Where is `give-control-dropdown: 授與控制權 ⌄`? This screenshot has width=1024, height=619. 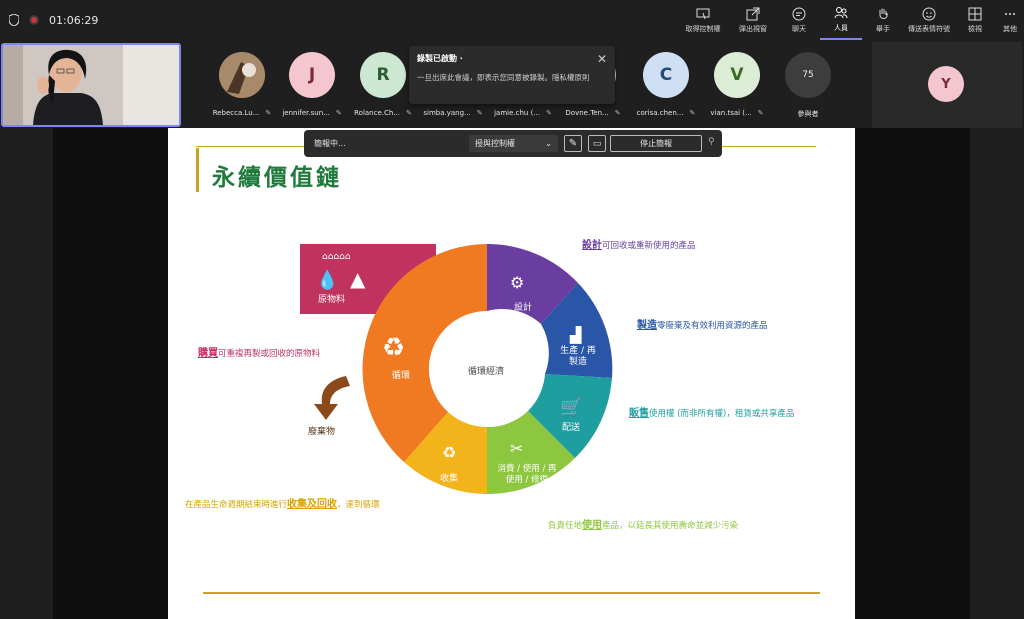
give-control-dropdown: 授與控制權 ⌄ is located at coordinates (513, 143).